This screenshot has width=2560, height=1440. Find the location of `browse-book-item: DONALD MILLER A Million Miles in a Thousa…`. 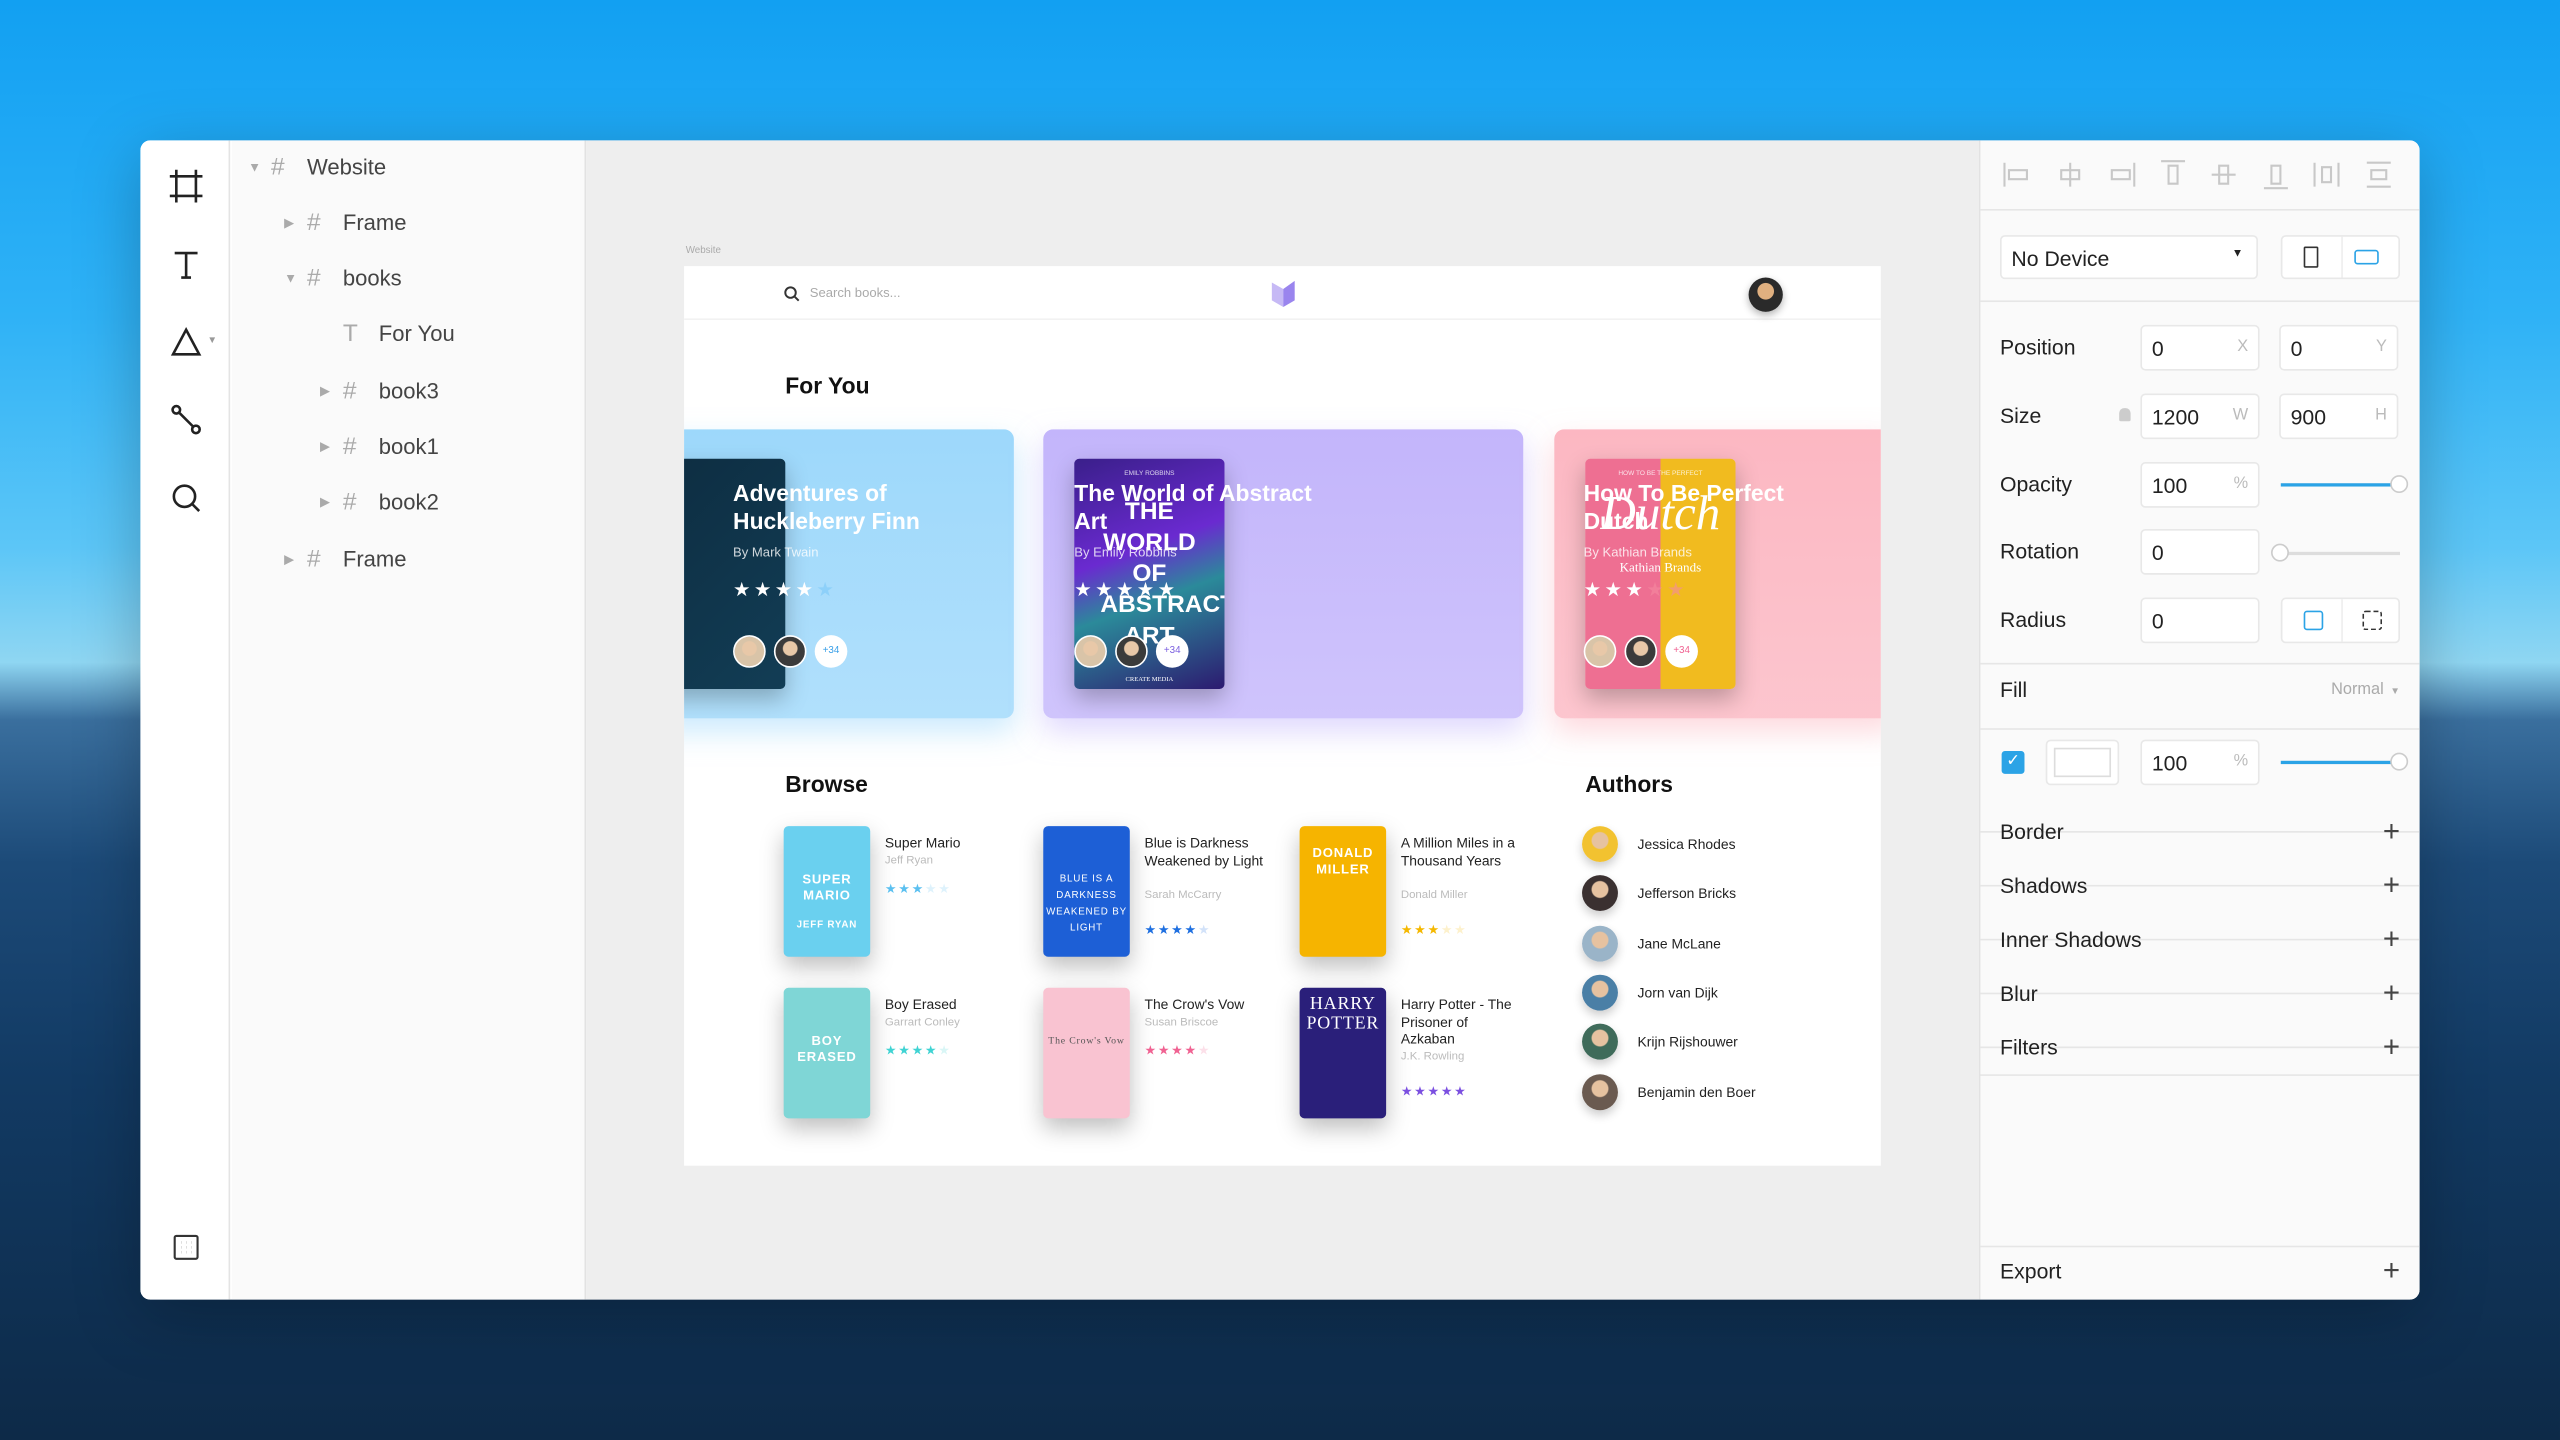

browse-book-item: DONALD MILLER A Million Miles in a Thousa… is located at coordinates (1422, 893).